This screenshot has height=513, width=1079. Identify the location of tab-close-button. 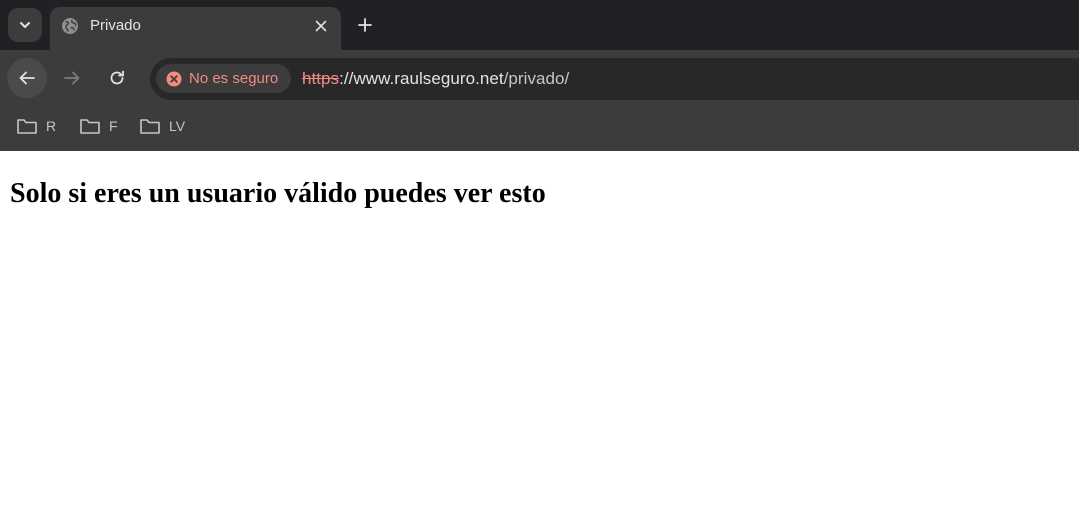
(321, 26).